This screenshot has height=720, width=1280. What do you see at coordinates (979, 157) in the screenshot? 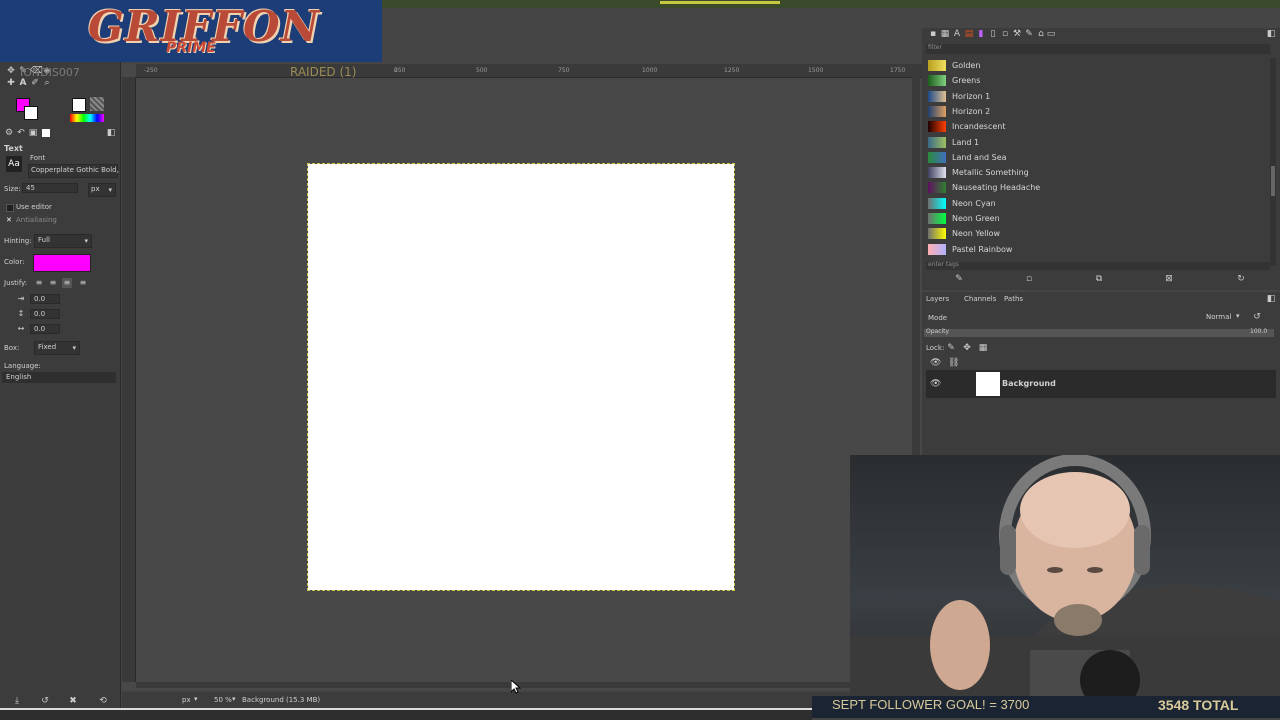
I see `gradient-name: Land and Sea` at bounding box center [979, 157].